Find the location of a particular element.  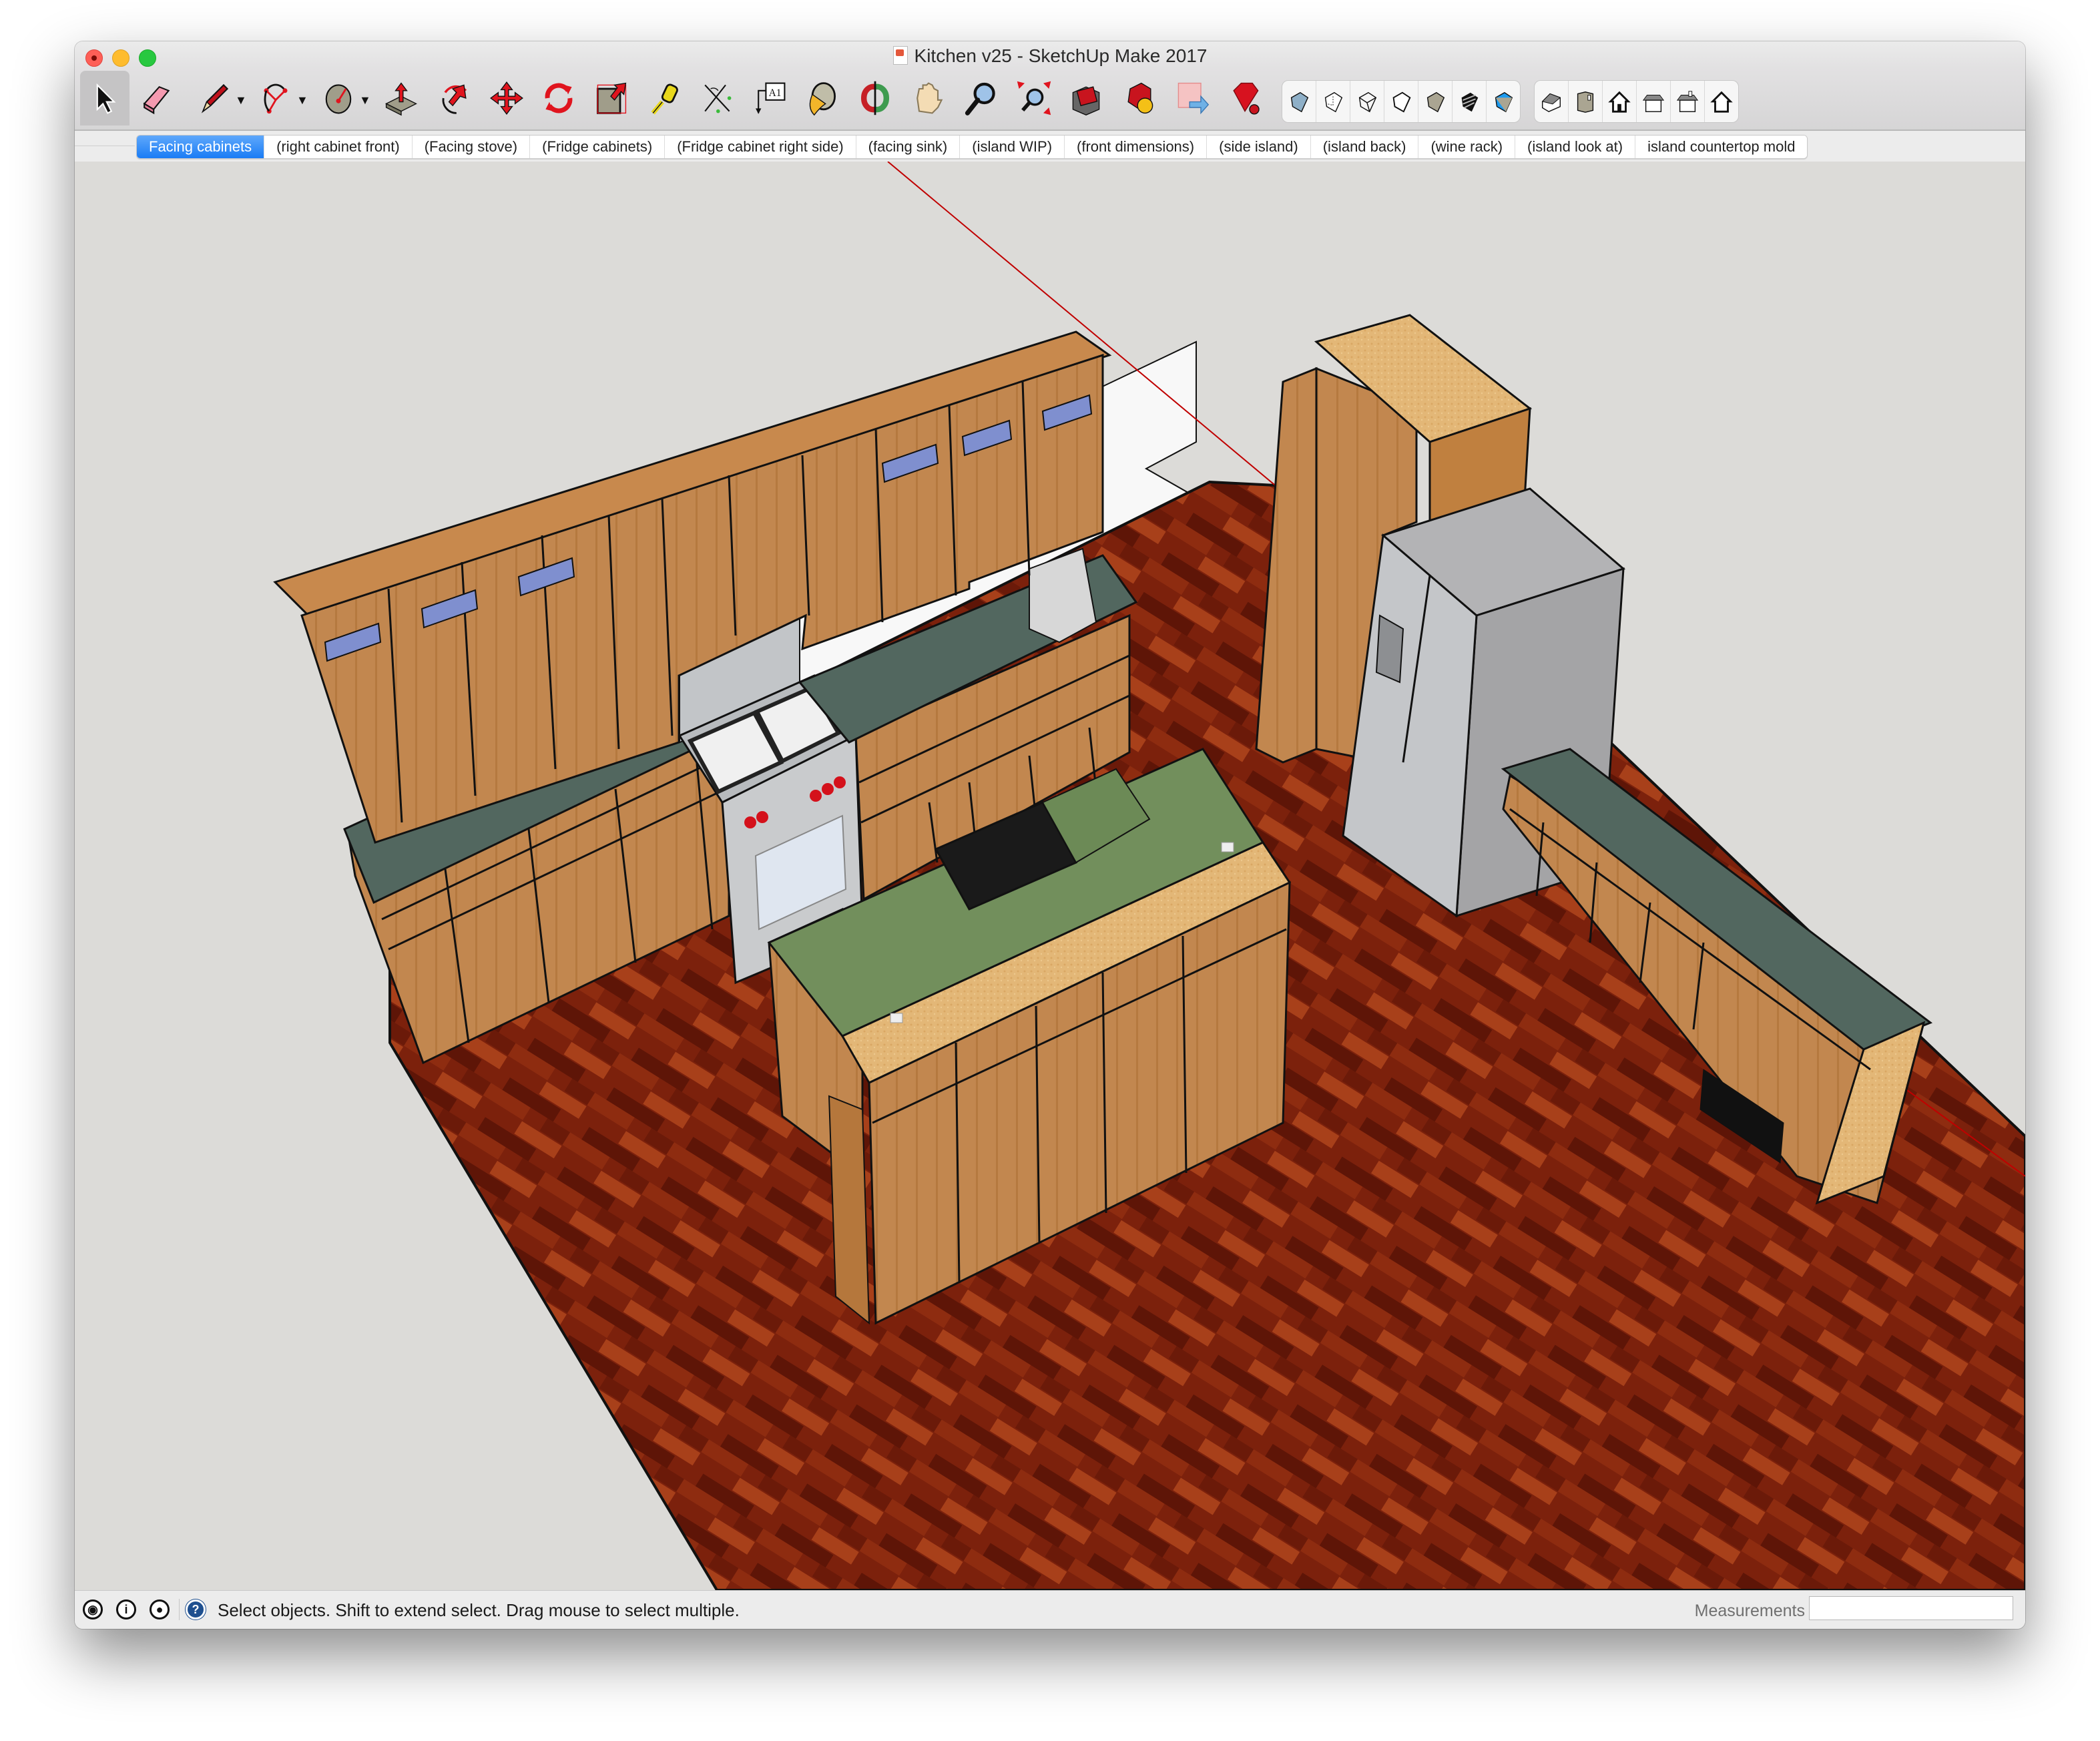

scale-icon is located at coordinates (612, 98).